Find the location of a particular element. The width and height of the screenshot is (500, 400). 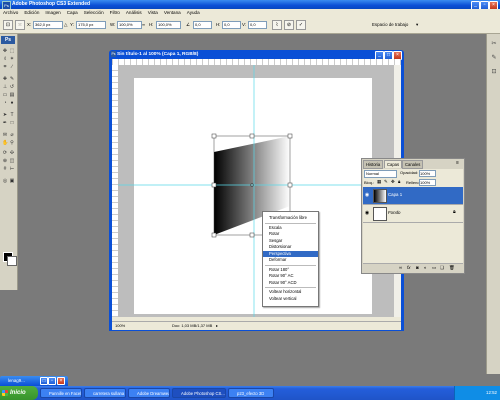

mask-icon: ◙ is located at coordinates (417, 267).